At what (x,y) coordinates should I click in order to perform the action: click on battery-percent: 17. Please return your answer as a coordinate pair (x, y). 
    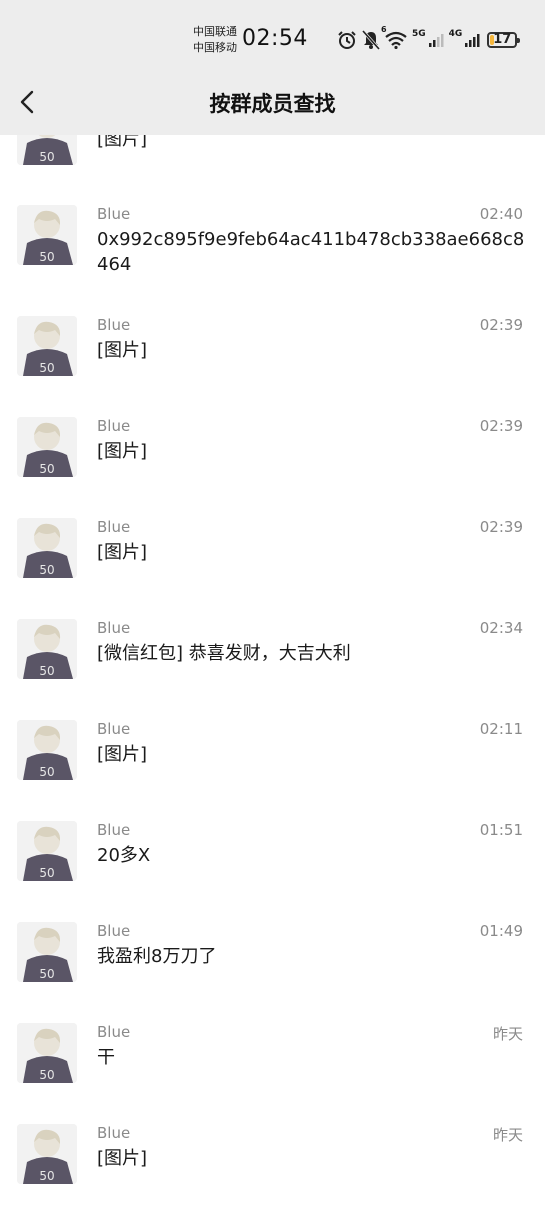
    Looking at the image, I should click on (502, 39).